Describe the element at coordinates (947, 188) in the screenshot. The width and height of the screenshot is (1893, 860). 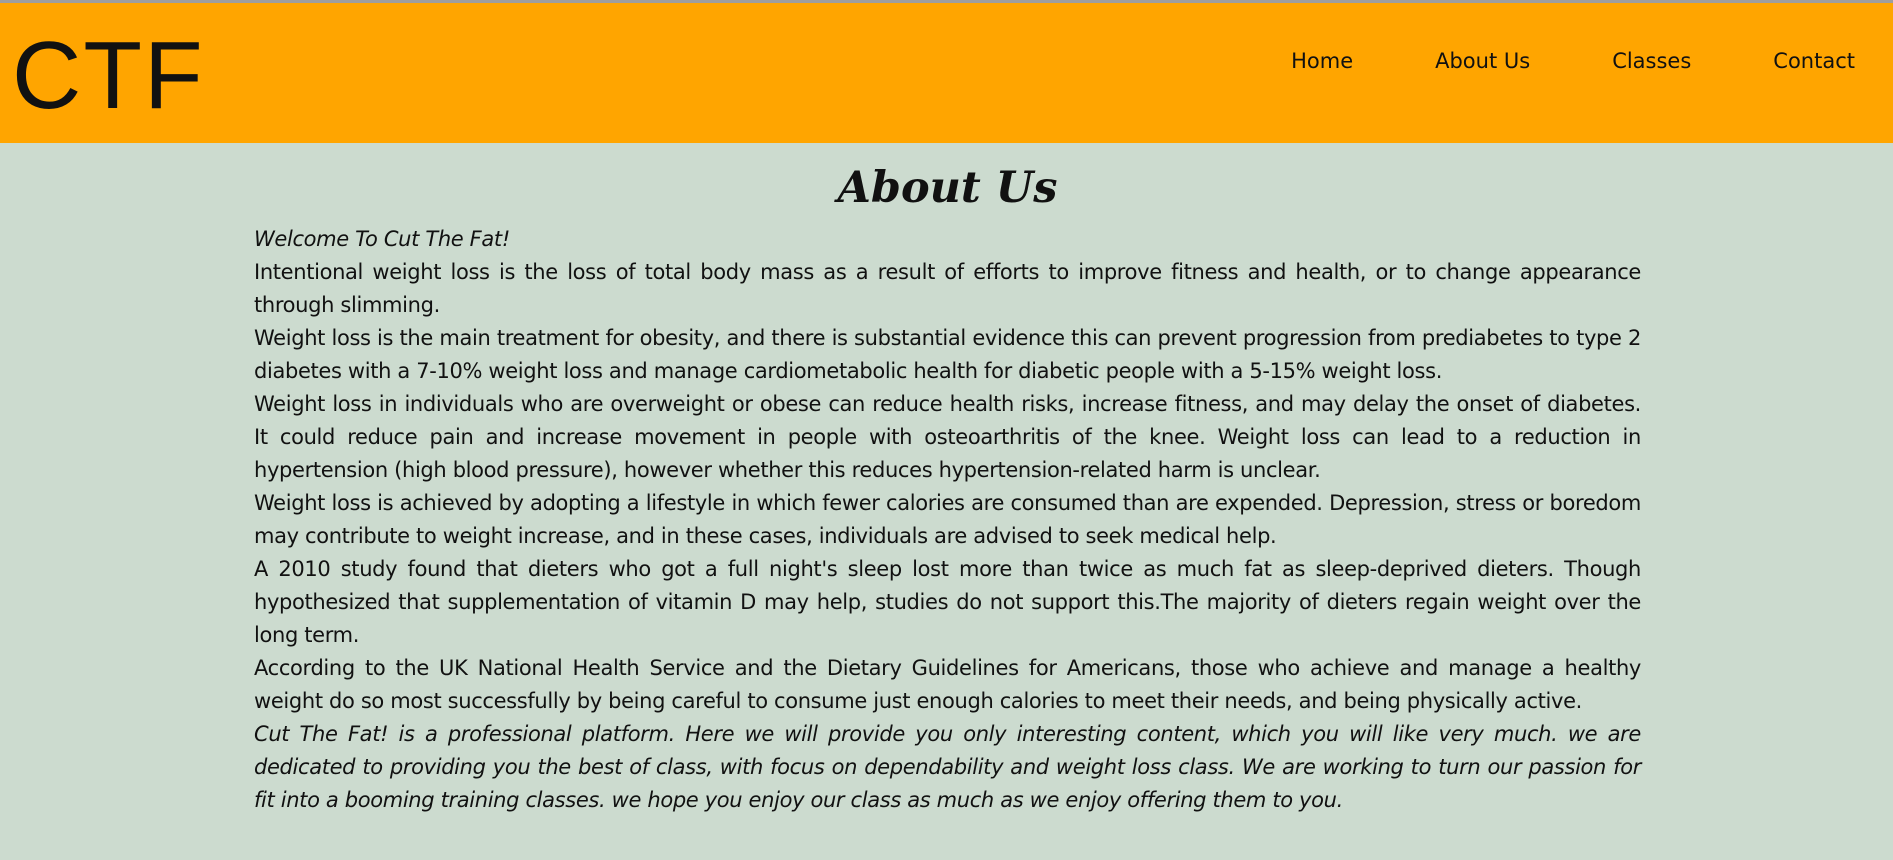
I see `page-title: About Us` at that location.